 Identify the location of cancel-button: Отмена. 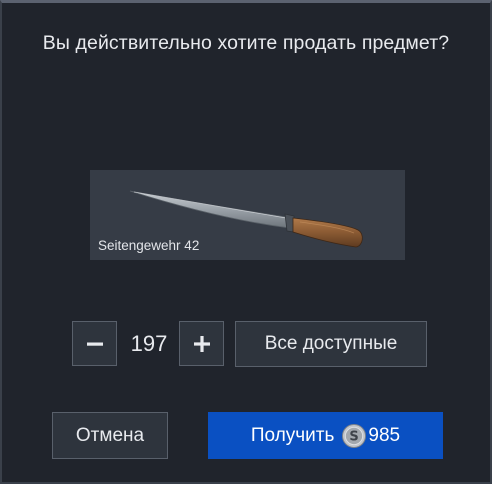
(110, 435).